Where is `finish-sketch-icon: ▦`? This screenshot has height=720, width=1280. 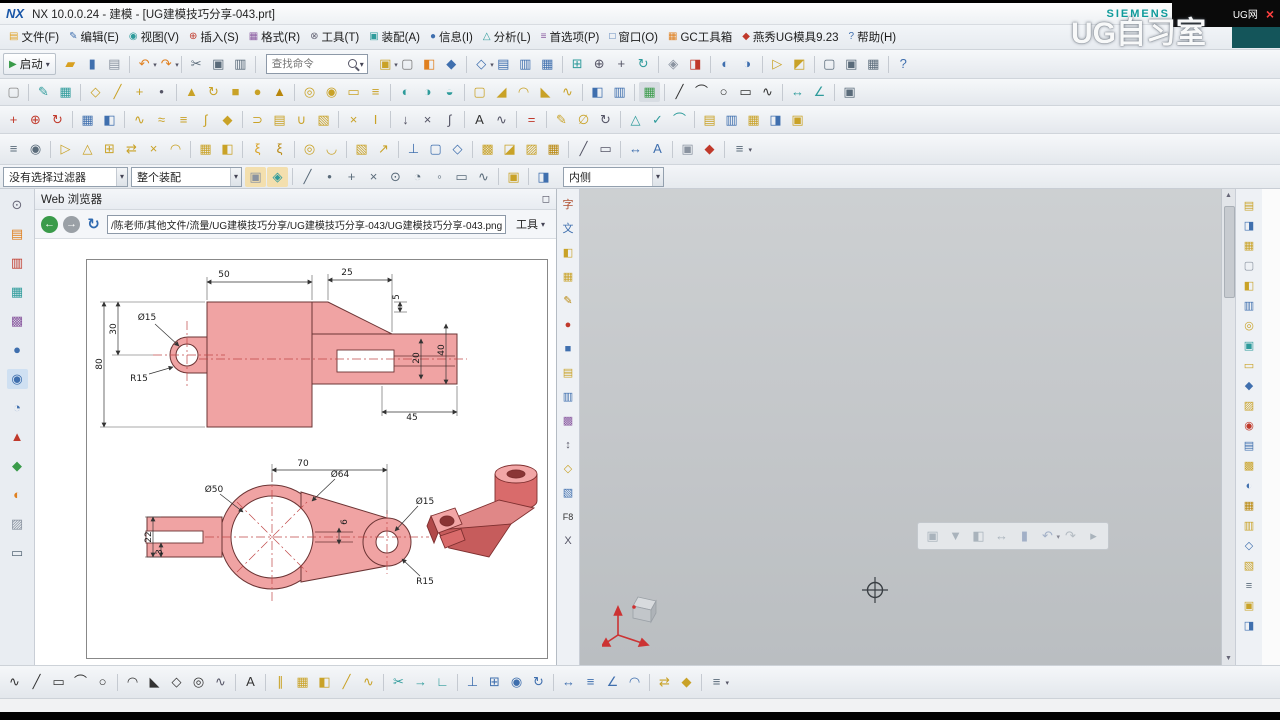
finish-sketch-icon: ▦ is located at coordinates (649, 92).